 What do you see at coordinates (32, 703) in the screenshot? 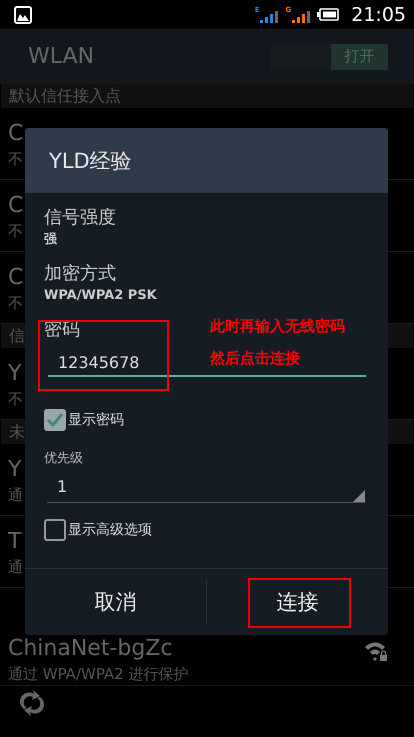
I see `refresh-icon` at bounding box center [32, 703].